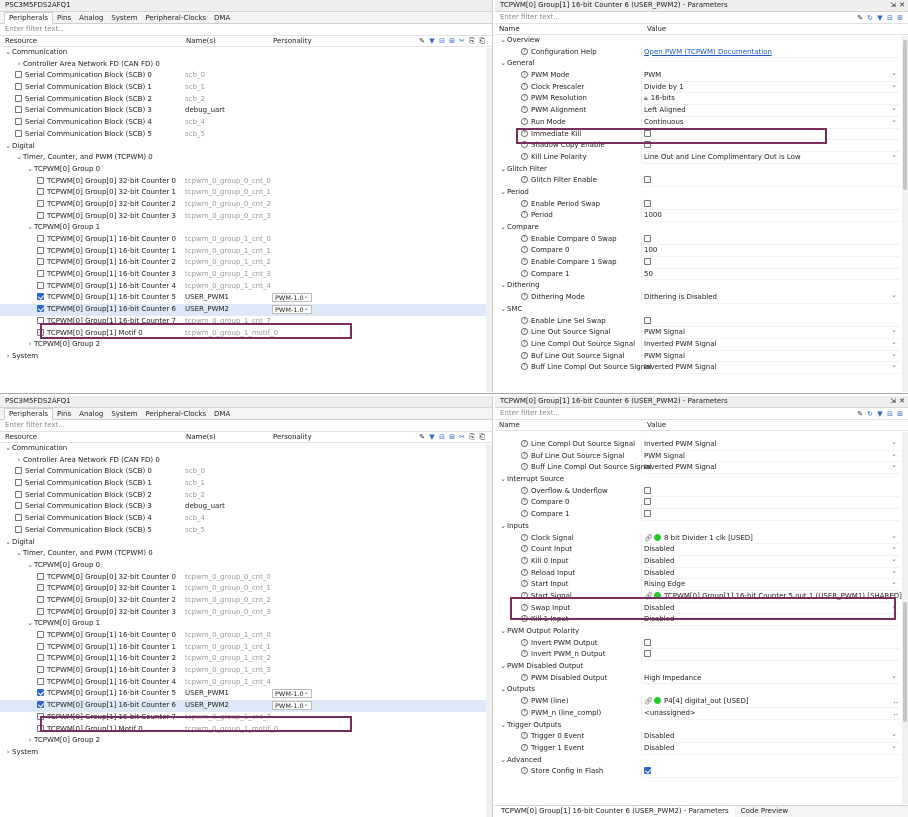 Image resolution: width=908 pixels, height=817 pixels. What do you see at coordinates (29, 414) in the screenshot?
I see `tab-peripherals: Peripherals` at bounding box center [29, 414].